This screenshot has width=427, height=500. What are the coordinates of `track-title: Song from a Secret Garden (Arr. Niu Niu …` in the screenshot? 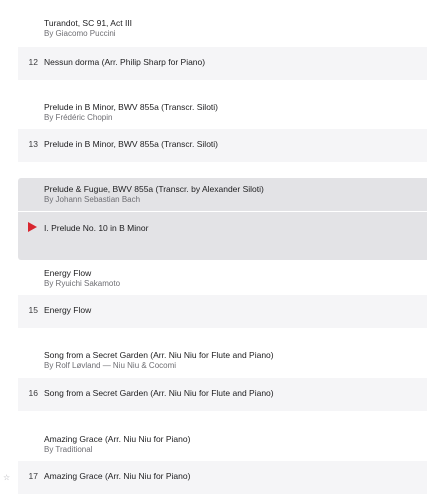 It's located at (159, 393).